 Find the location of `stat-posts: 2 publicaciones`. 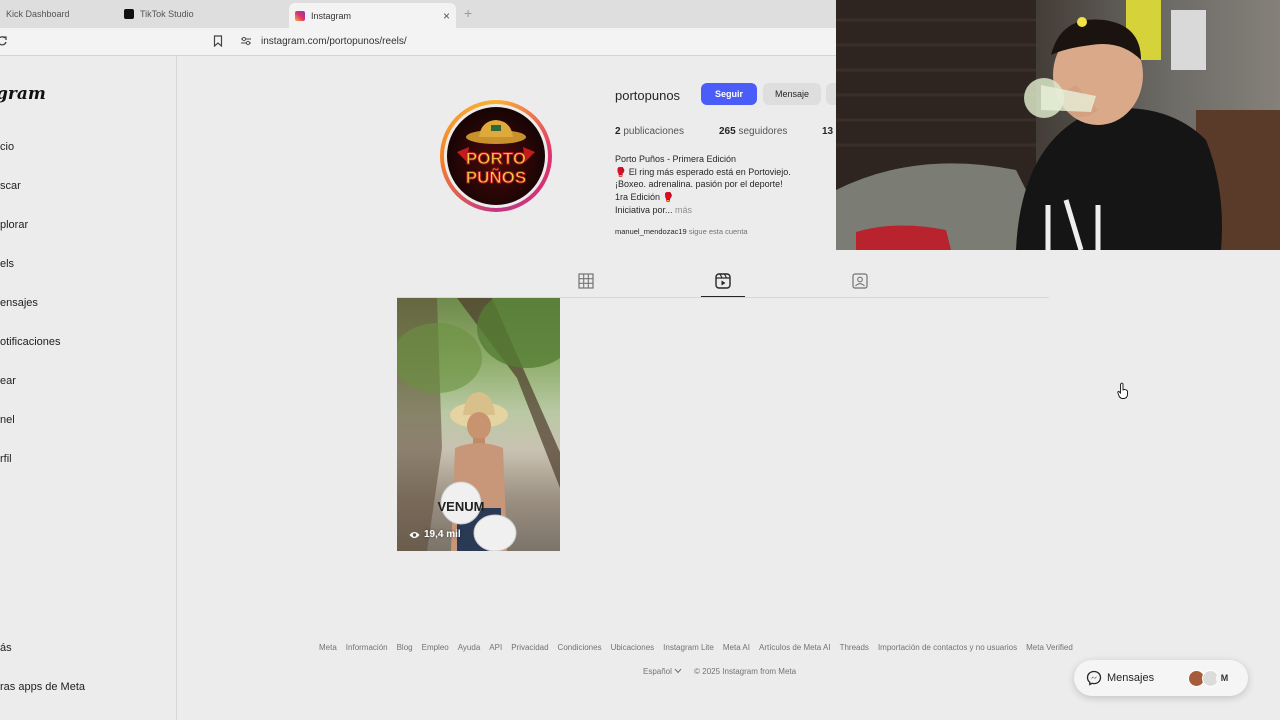

stat-posts: 2 publicaciones is located at coordinates (649, 131).